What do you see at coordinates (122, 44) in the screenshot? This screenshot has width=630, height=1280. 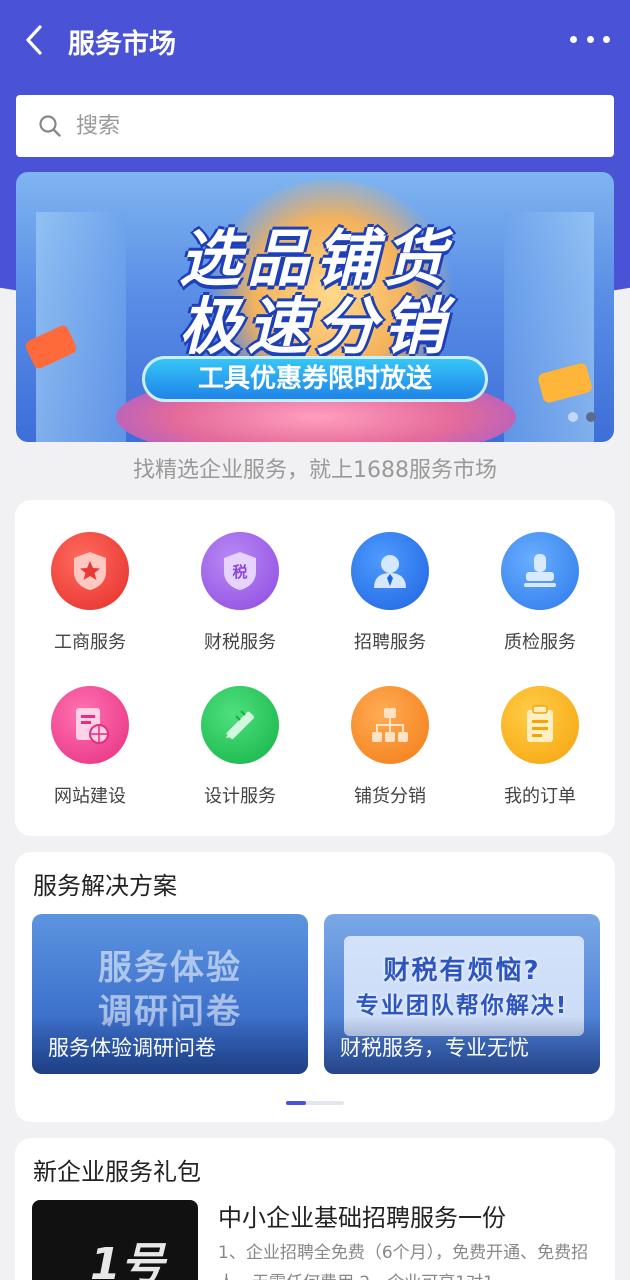 I see `page-title: 服务市场` at bounding box center [122, 44].